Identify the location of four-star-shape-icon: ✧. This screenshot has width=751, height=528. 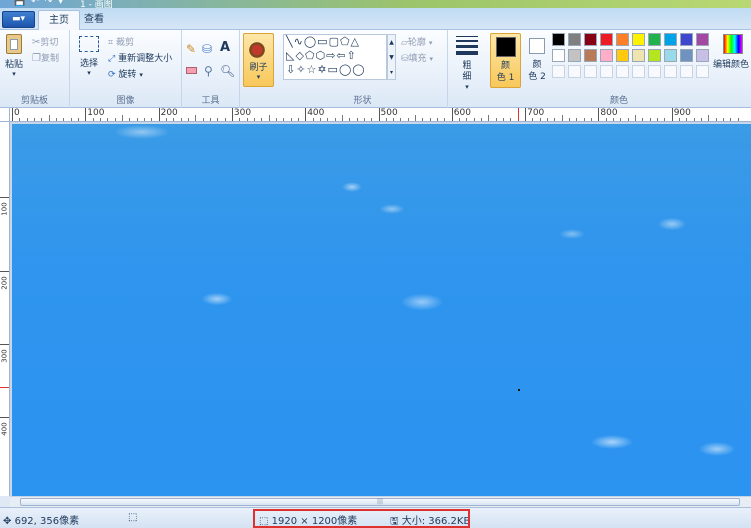
(301, 69).